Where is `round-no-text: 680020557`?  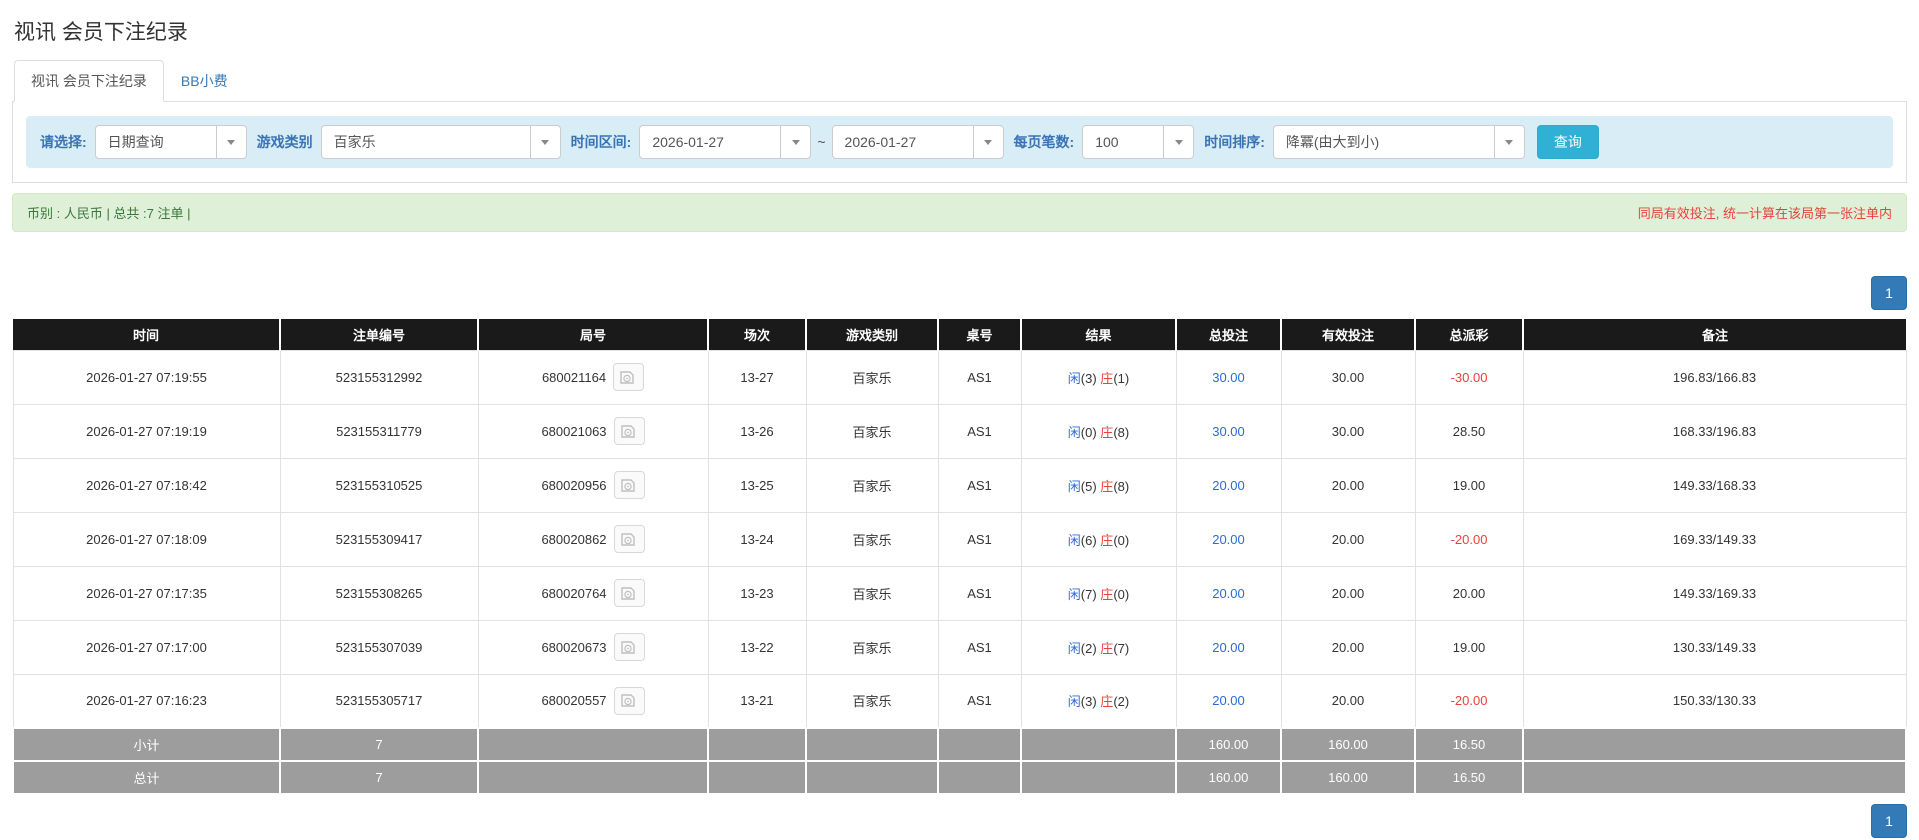 round-no-text: 680020557 is located at coordinates (574, 701).